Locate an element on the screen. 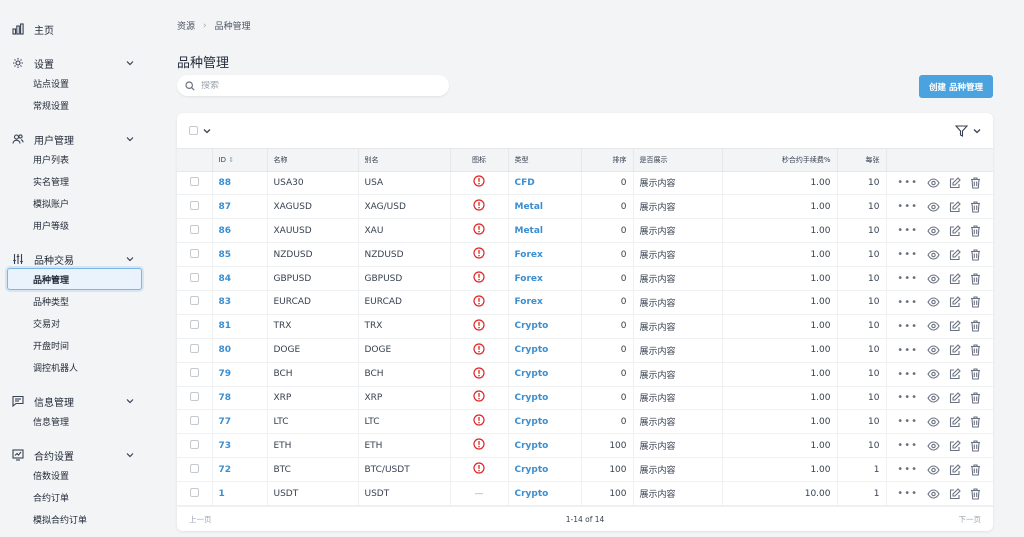 The height and width of the screenshot is (537, 1024). sidebar-item: 信息管理 is located at coordinates (75, 421).